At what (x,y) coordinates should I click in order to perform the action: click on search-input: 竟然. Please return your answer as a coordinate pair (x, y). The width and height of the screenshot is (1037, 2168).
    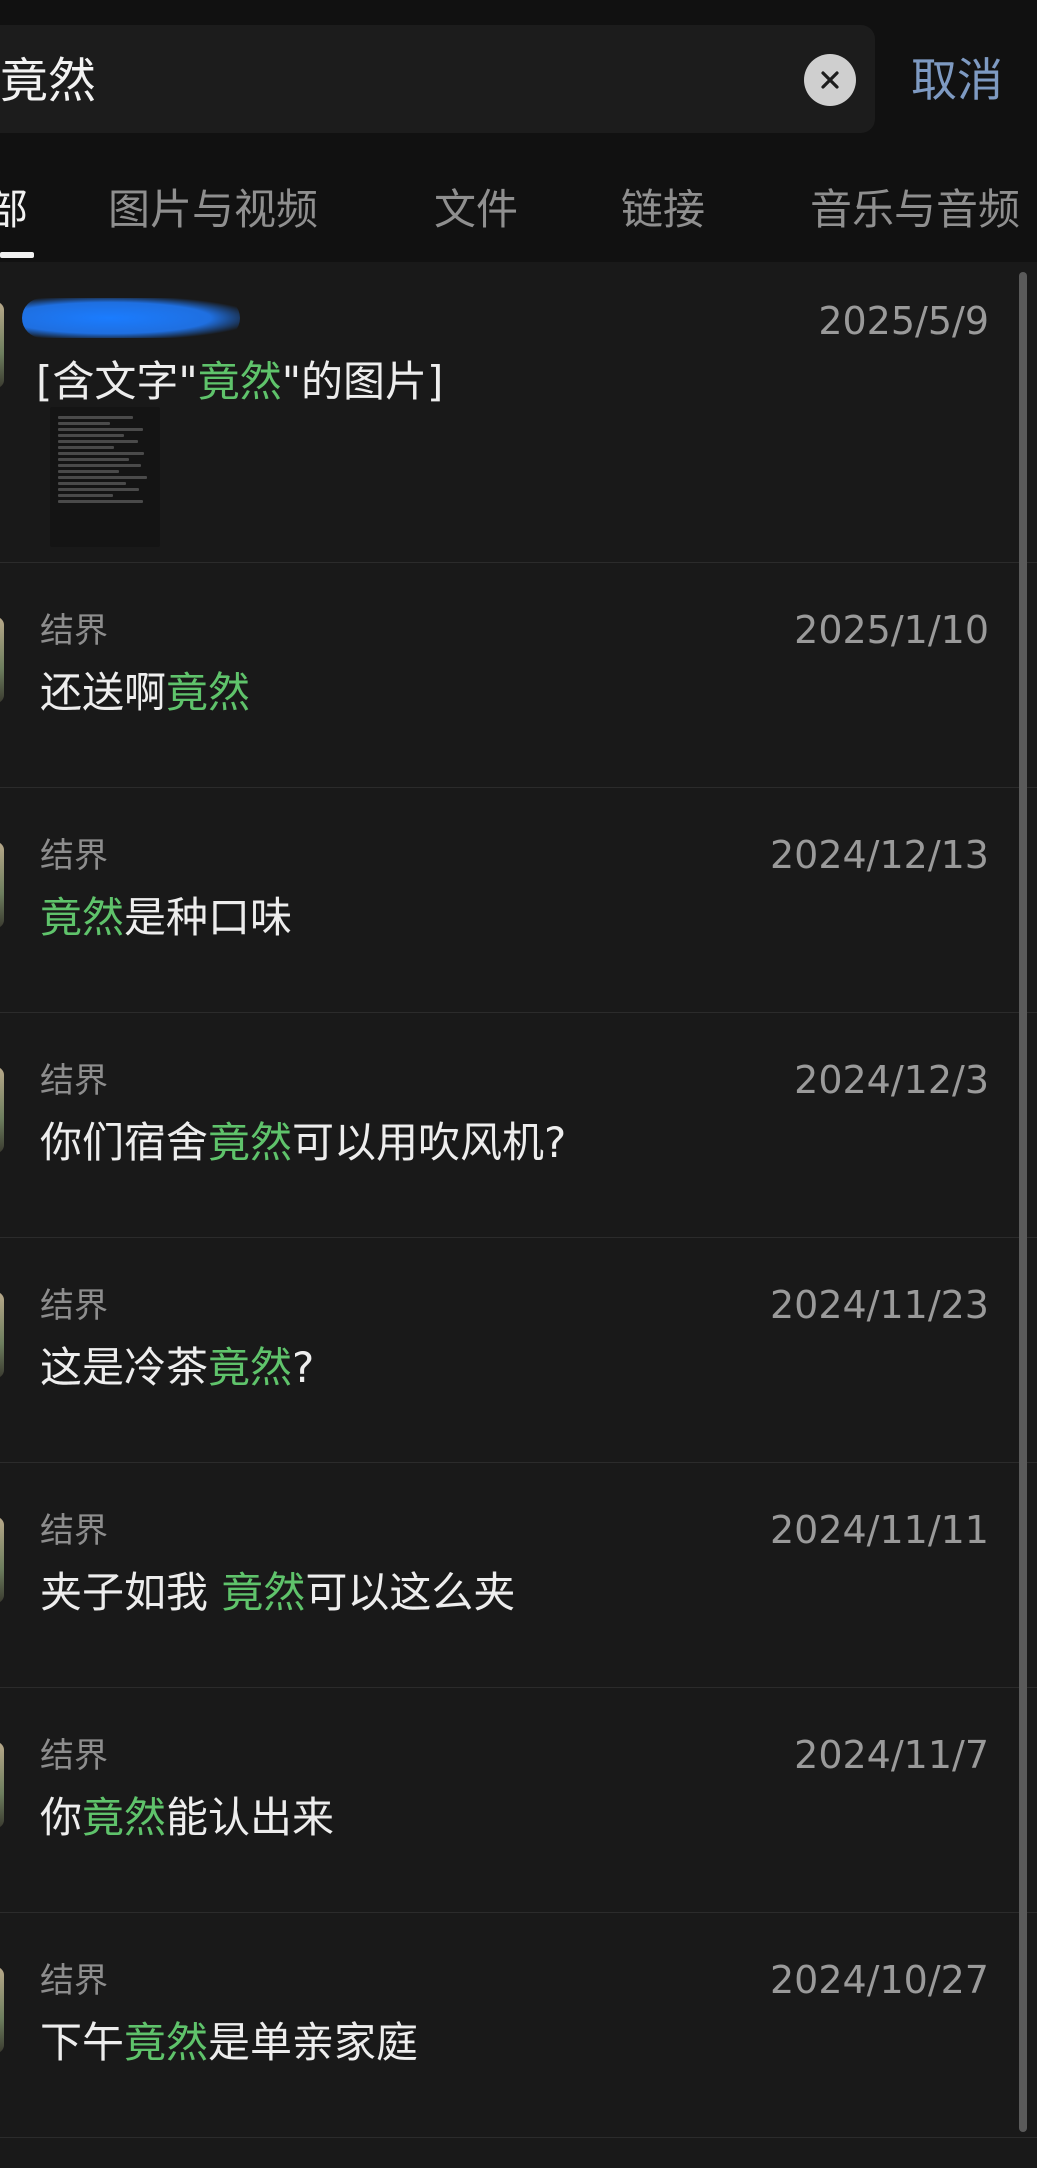
    Looking at the image, I should click on (48, 81).